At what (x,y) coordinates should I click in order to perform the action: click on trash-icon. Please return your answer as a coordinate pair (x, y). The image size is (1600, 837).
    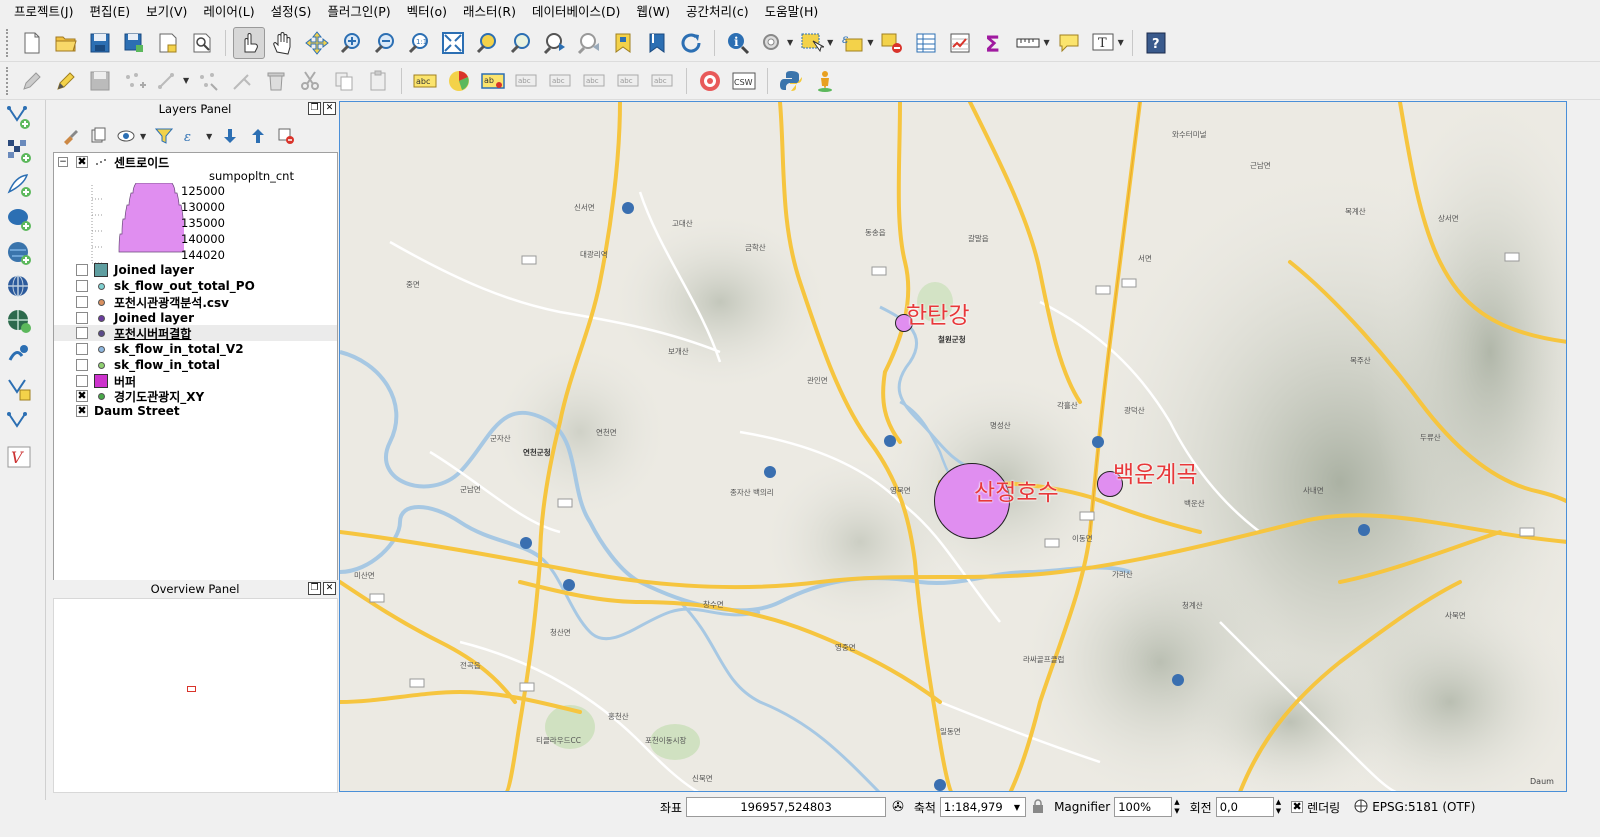
    Looking at the image, I should click on (276, 81).